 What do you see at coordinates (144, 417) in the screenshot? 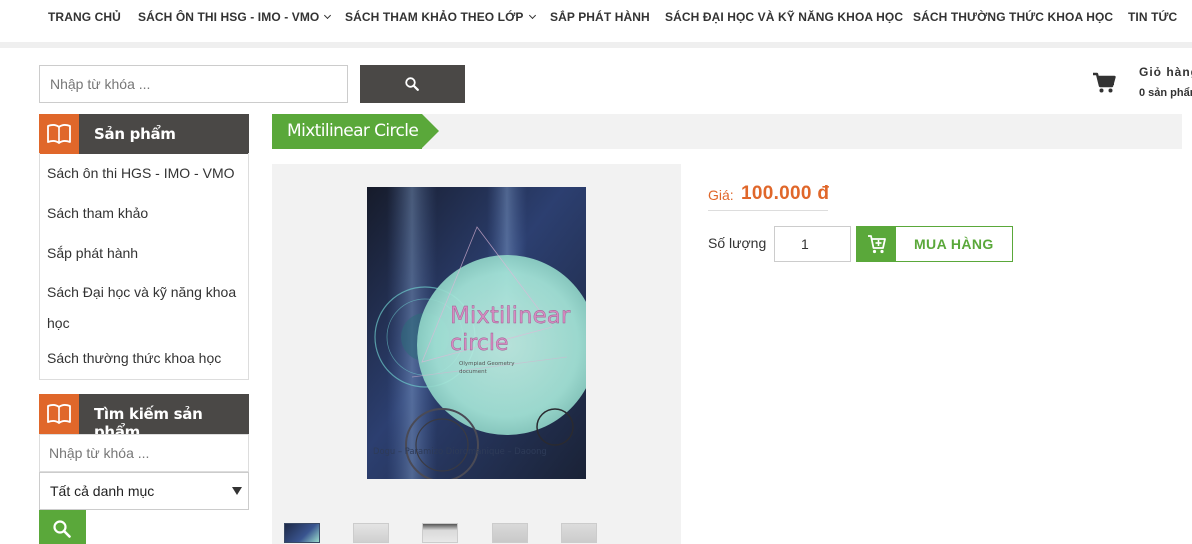
I see `product-search-panel-header: Tìm kiếm sản phẩm` at bounding box center [144, 417].